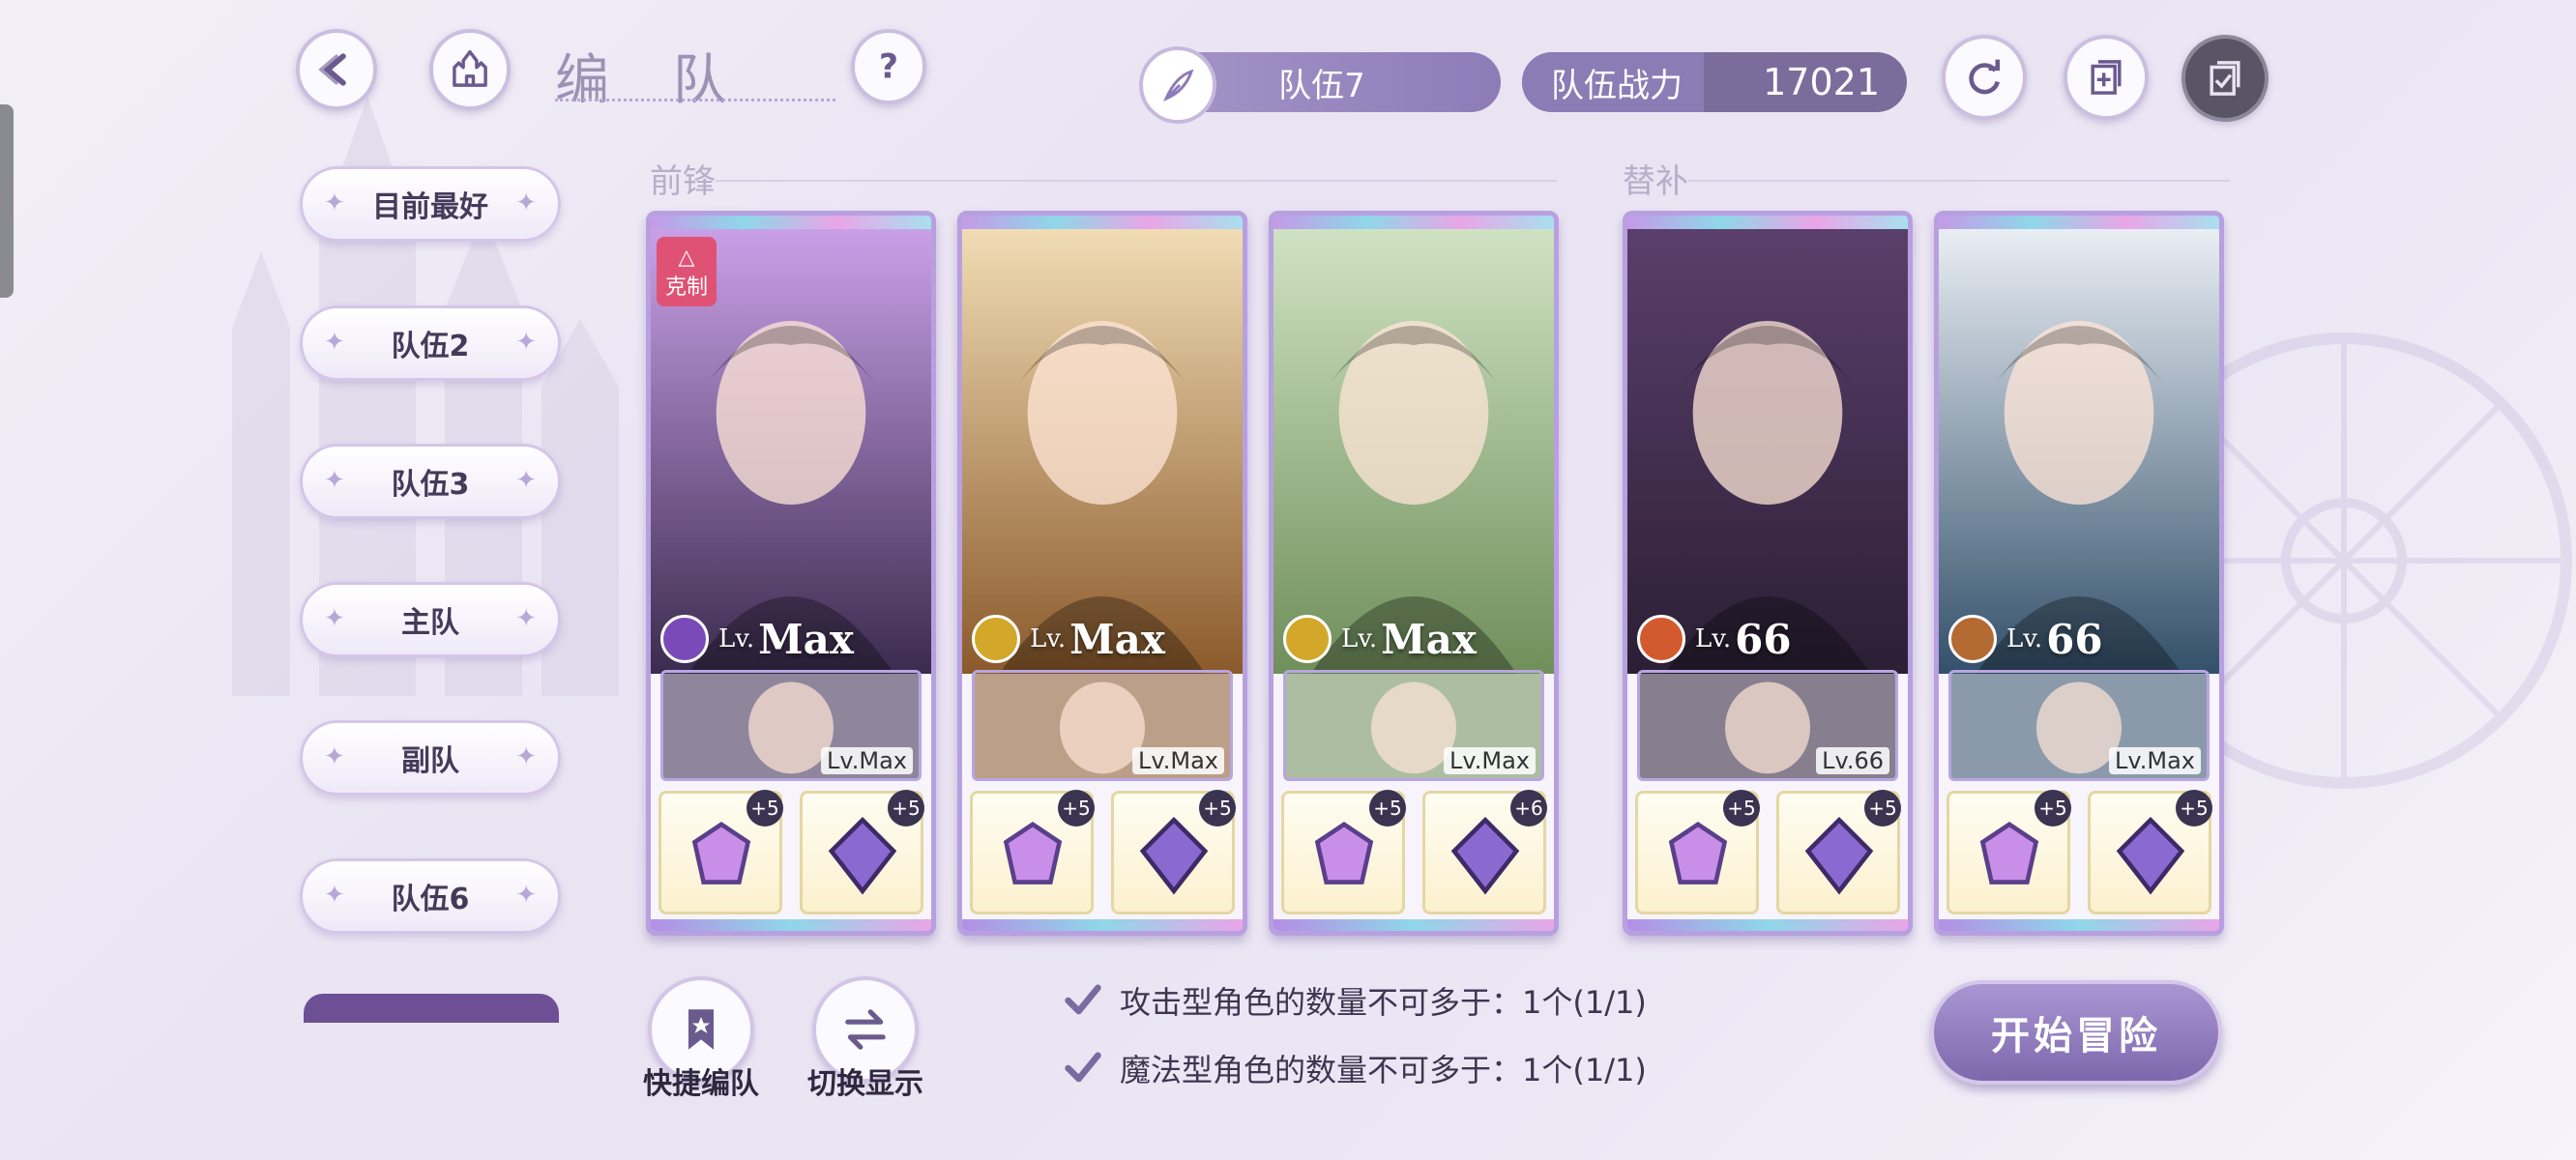 The height and width of the screenshot is (1160, 2576). I want to click on character-card: Lv. 66 Lv.Max +5 +5, so click(2079, 574).